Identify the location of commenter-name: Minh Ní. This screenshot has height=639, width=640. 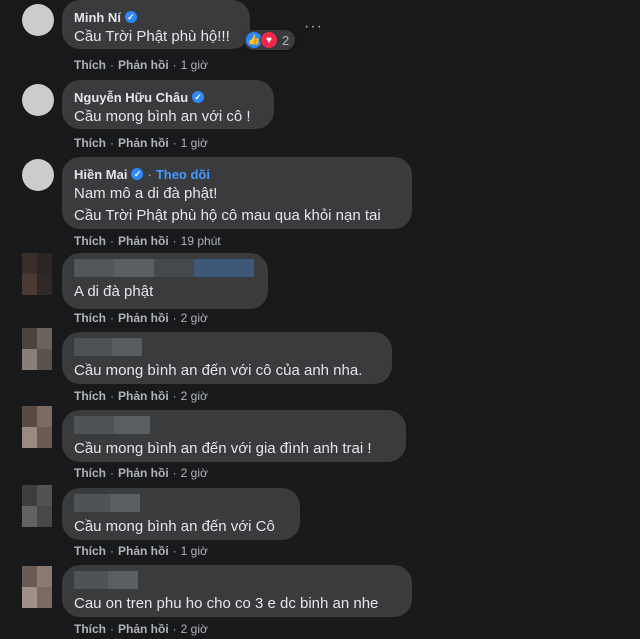
(97, 17).